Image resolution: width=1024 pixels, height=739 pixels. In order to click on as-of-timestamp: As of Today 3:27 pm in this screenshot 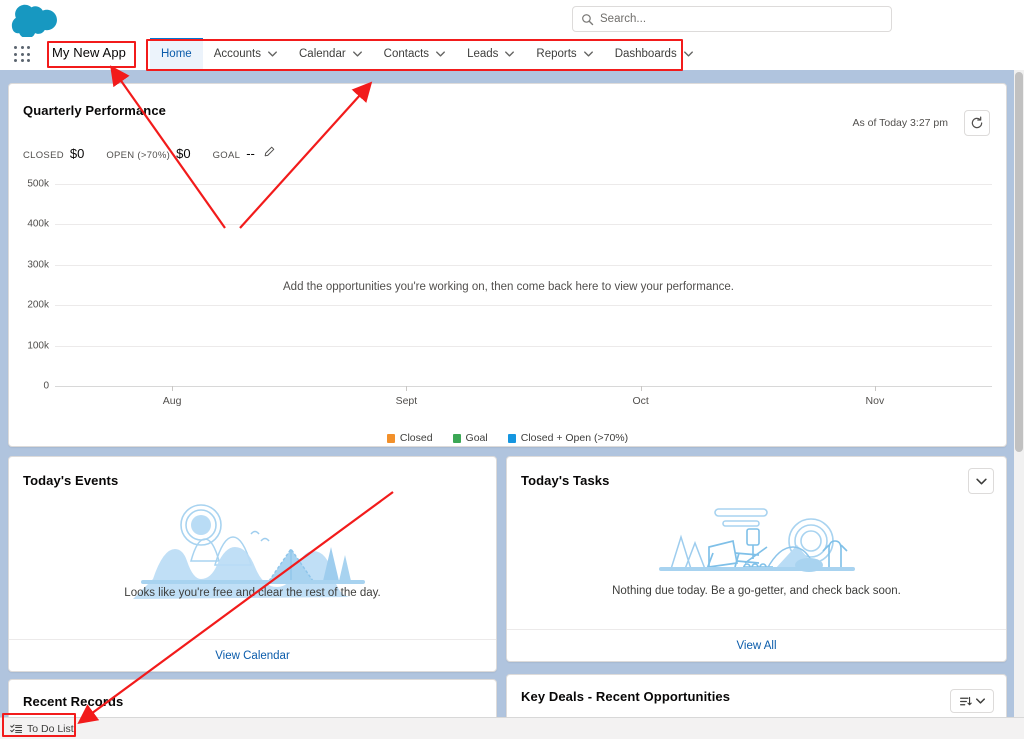, I will do `click(900, 123)`.